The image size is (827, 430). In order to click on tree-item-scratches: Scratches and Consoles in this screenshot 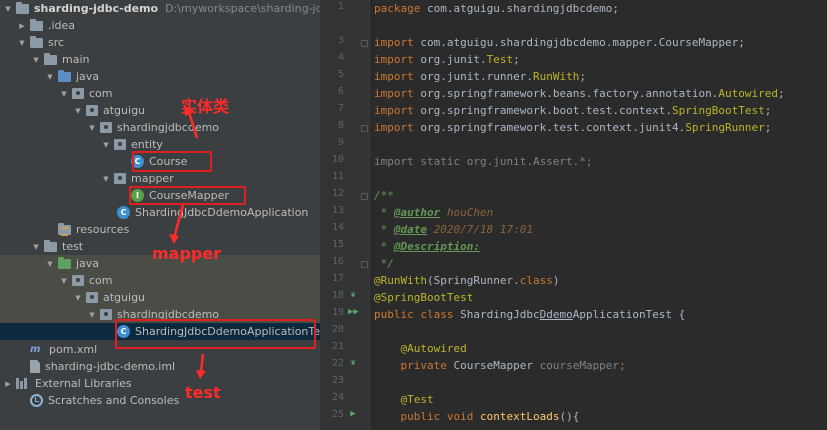, I will do `click(160, 400)`.